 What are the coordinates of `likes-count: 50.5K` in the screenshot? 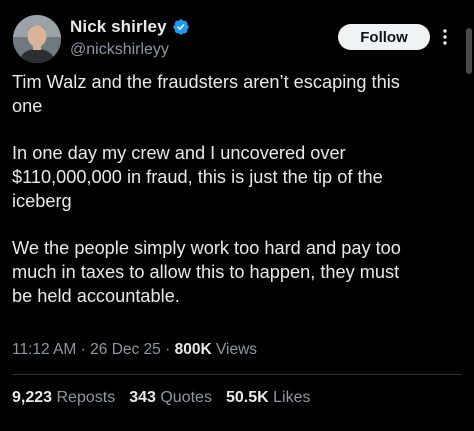 It's located at (247, 397).